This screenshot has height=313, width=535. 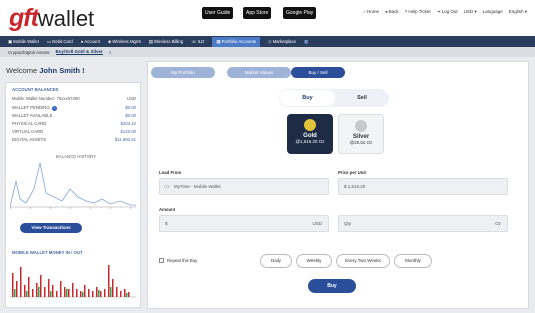 What do you see at coordinates (110, 52) in the screenshot?
I see `menu-icon: ≡` at bounding box center [110, 52].